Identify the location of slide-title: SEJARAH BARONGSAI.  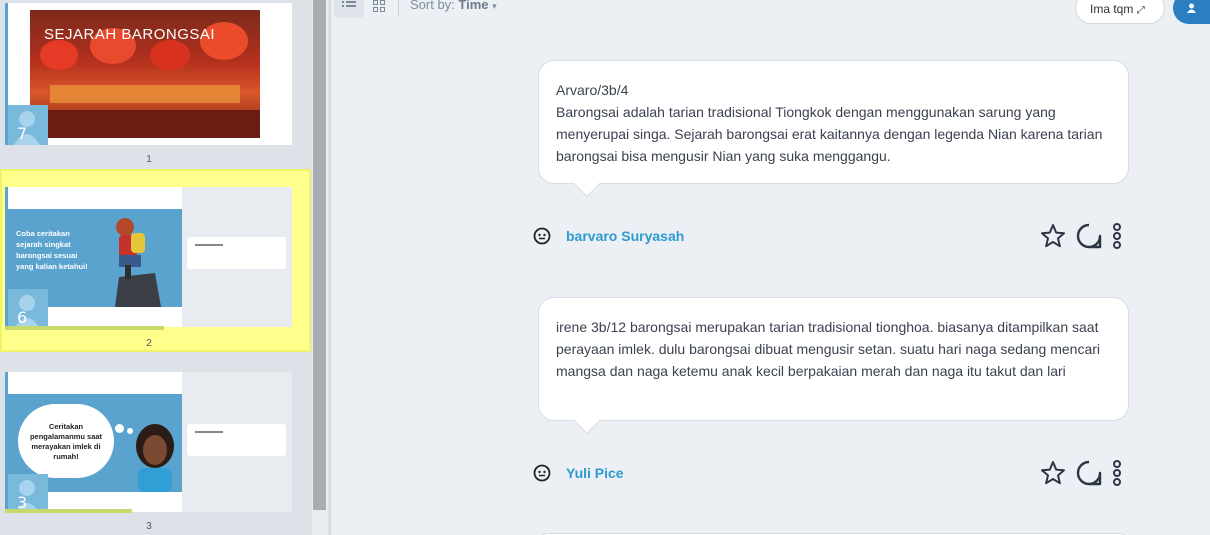
(130, 34).